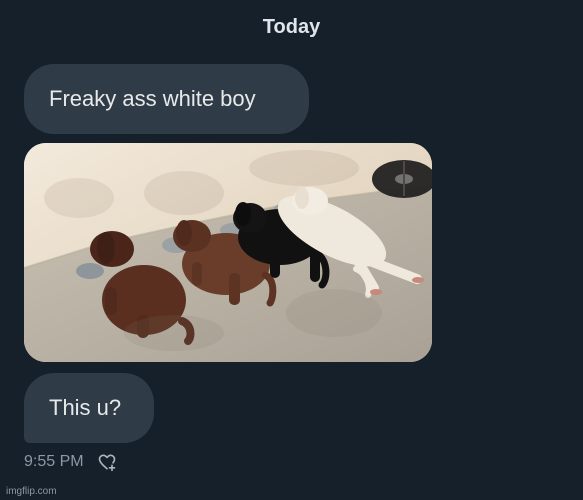  Describe the element at coordinates (152, 98) in the screenshot. I see `message-text: Freaky ass white boy` at that location.